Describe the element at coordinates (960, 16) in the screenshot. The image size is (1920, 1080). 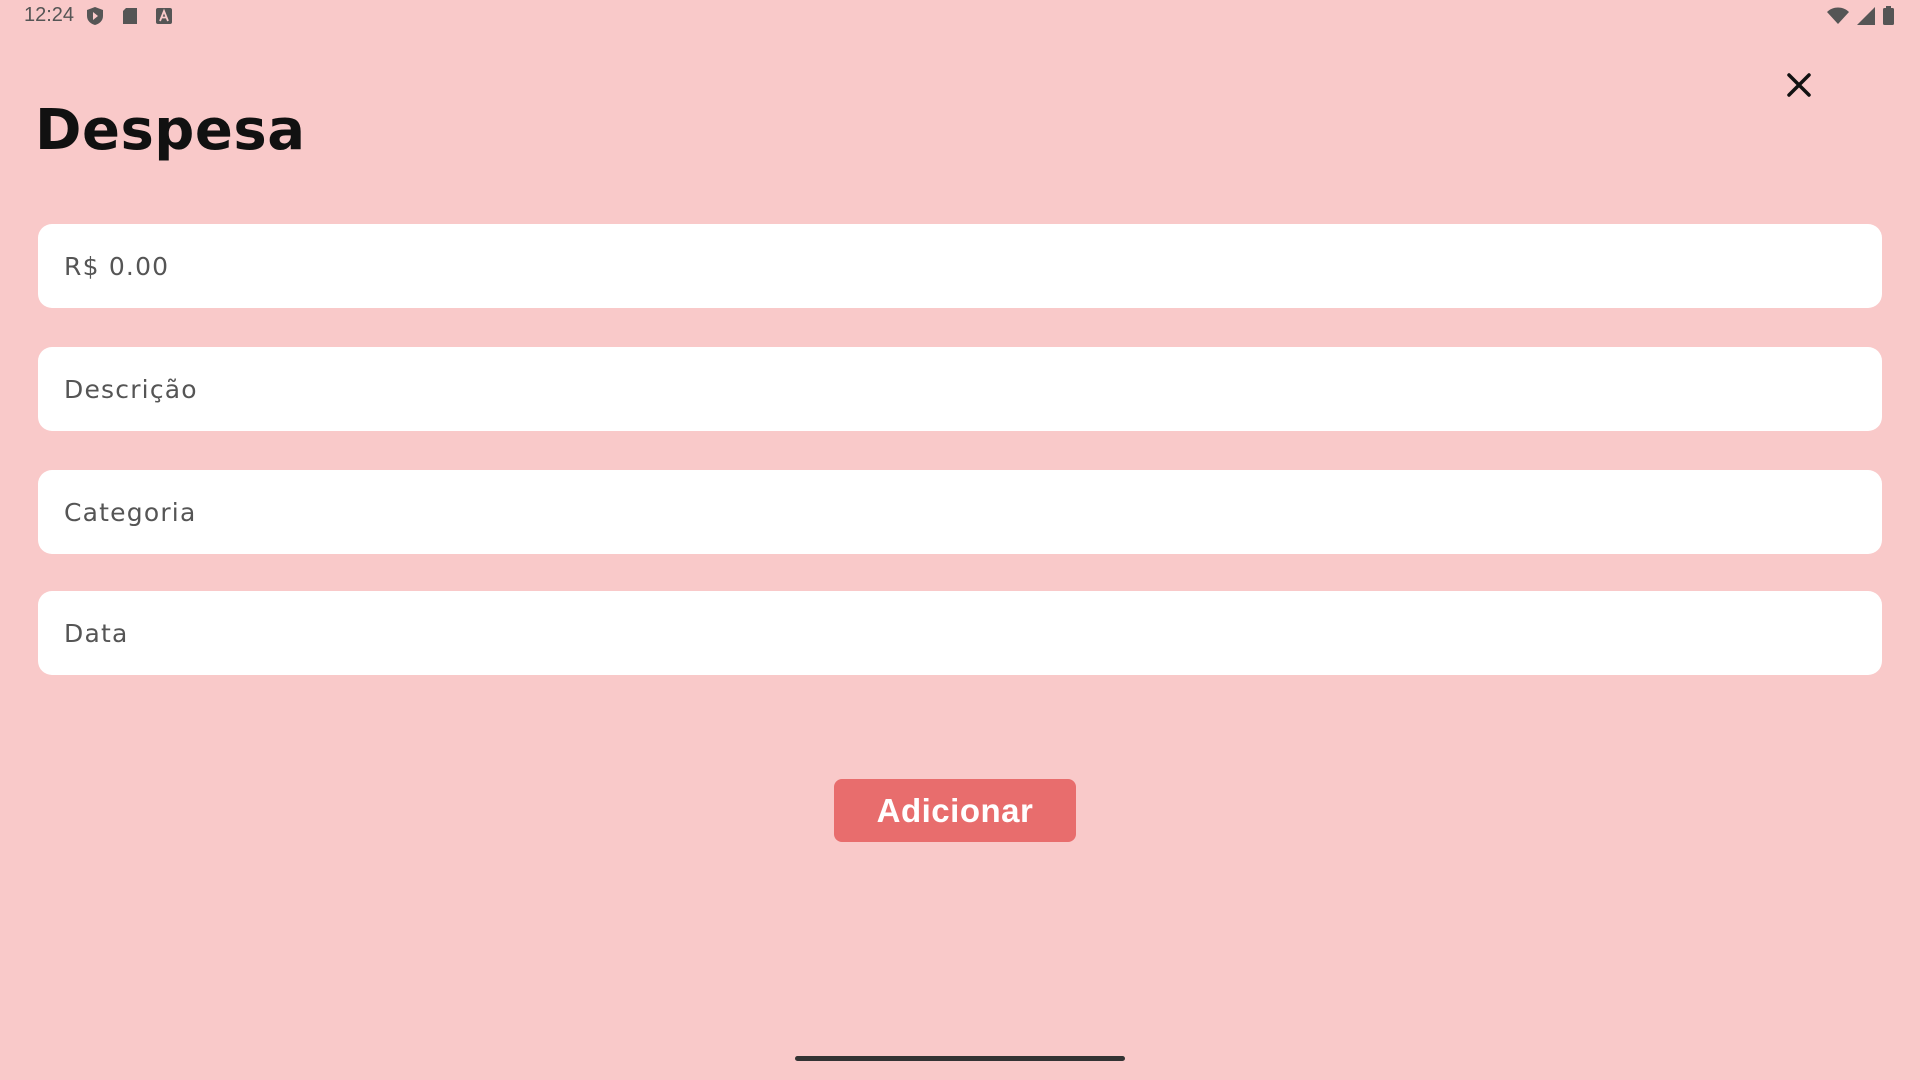
I see `status-bar: 12:24` at that location.